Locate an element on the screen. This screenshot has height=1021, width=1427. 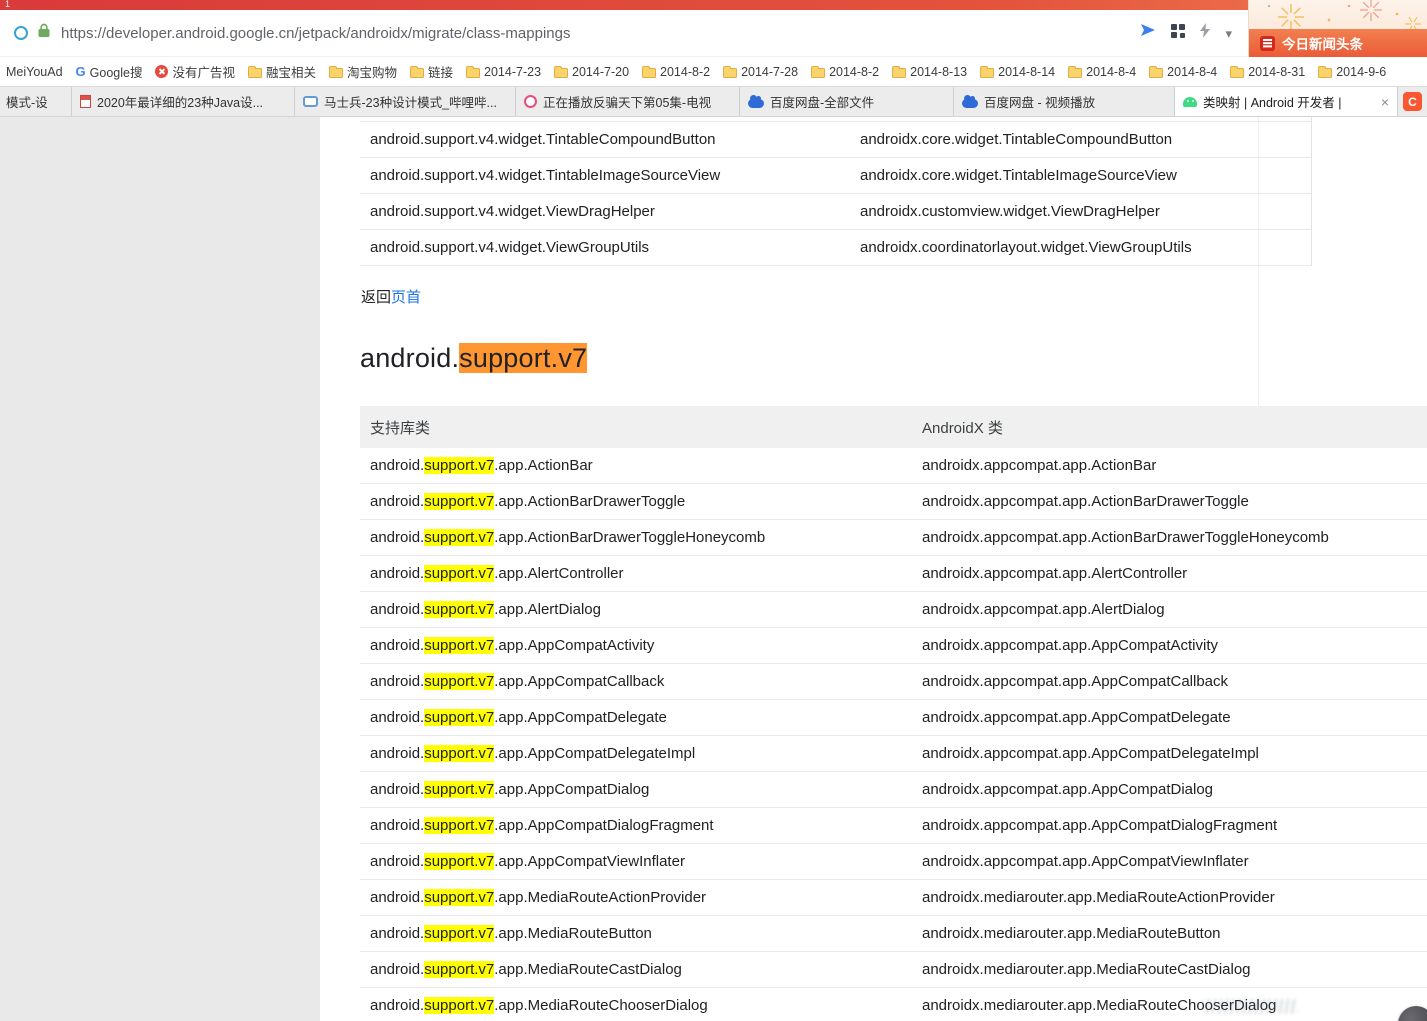
news-widget: 今日新闻头条 is located at coordinates (1338, 43).